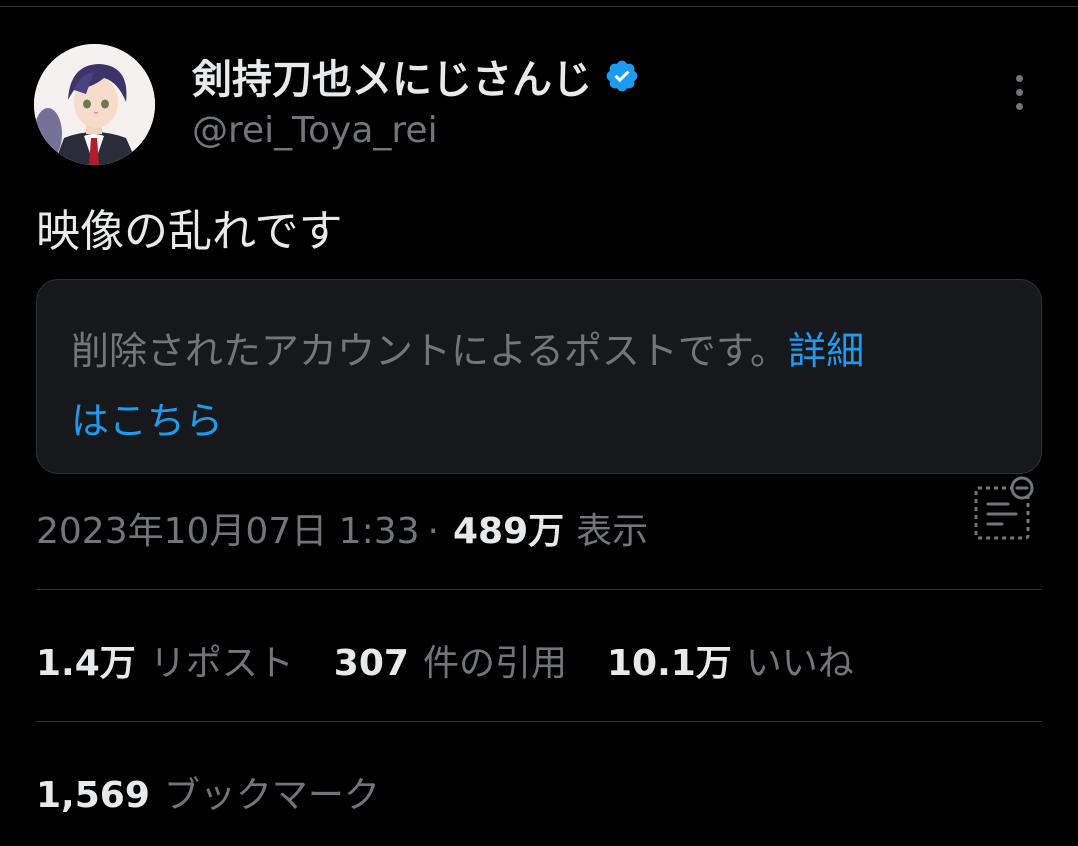 The width and height of the screenshot is (1078, 846). I want to click on bookmarks-count: 1,569, so click(93, 795).